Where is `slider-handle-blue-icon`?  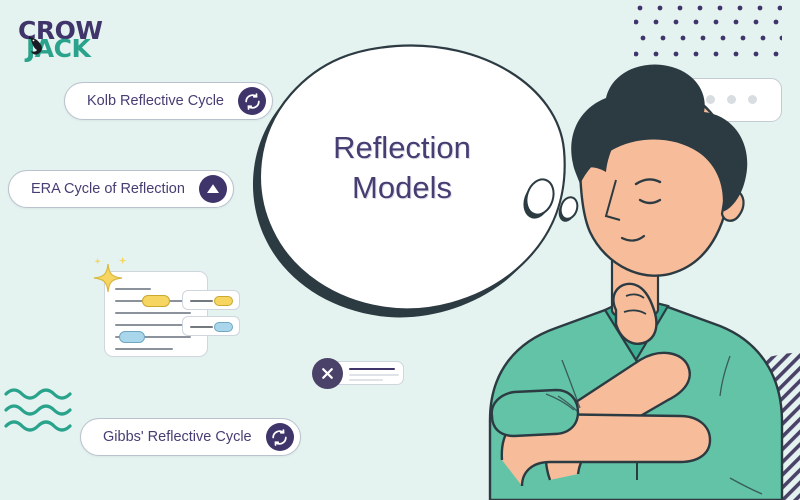 slider-handle-blue-icon is located at coordinates (132, 337).